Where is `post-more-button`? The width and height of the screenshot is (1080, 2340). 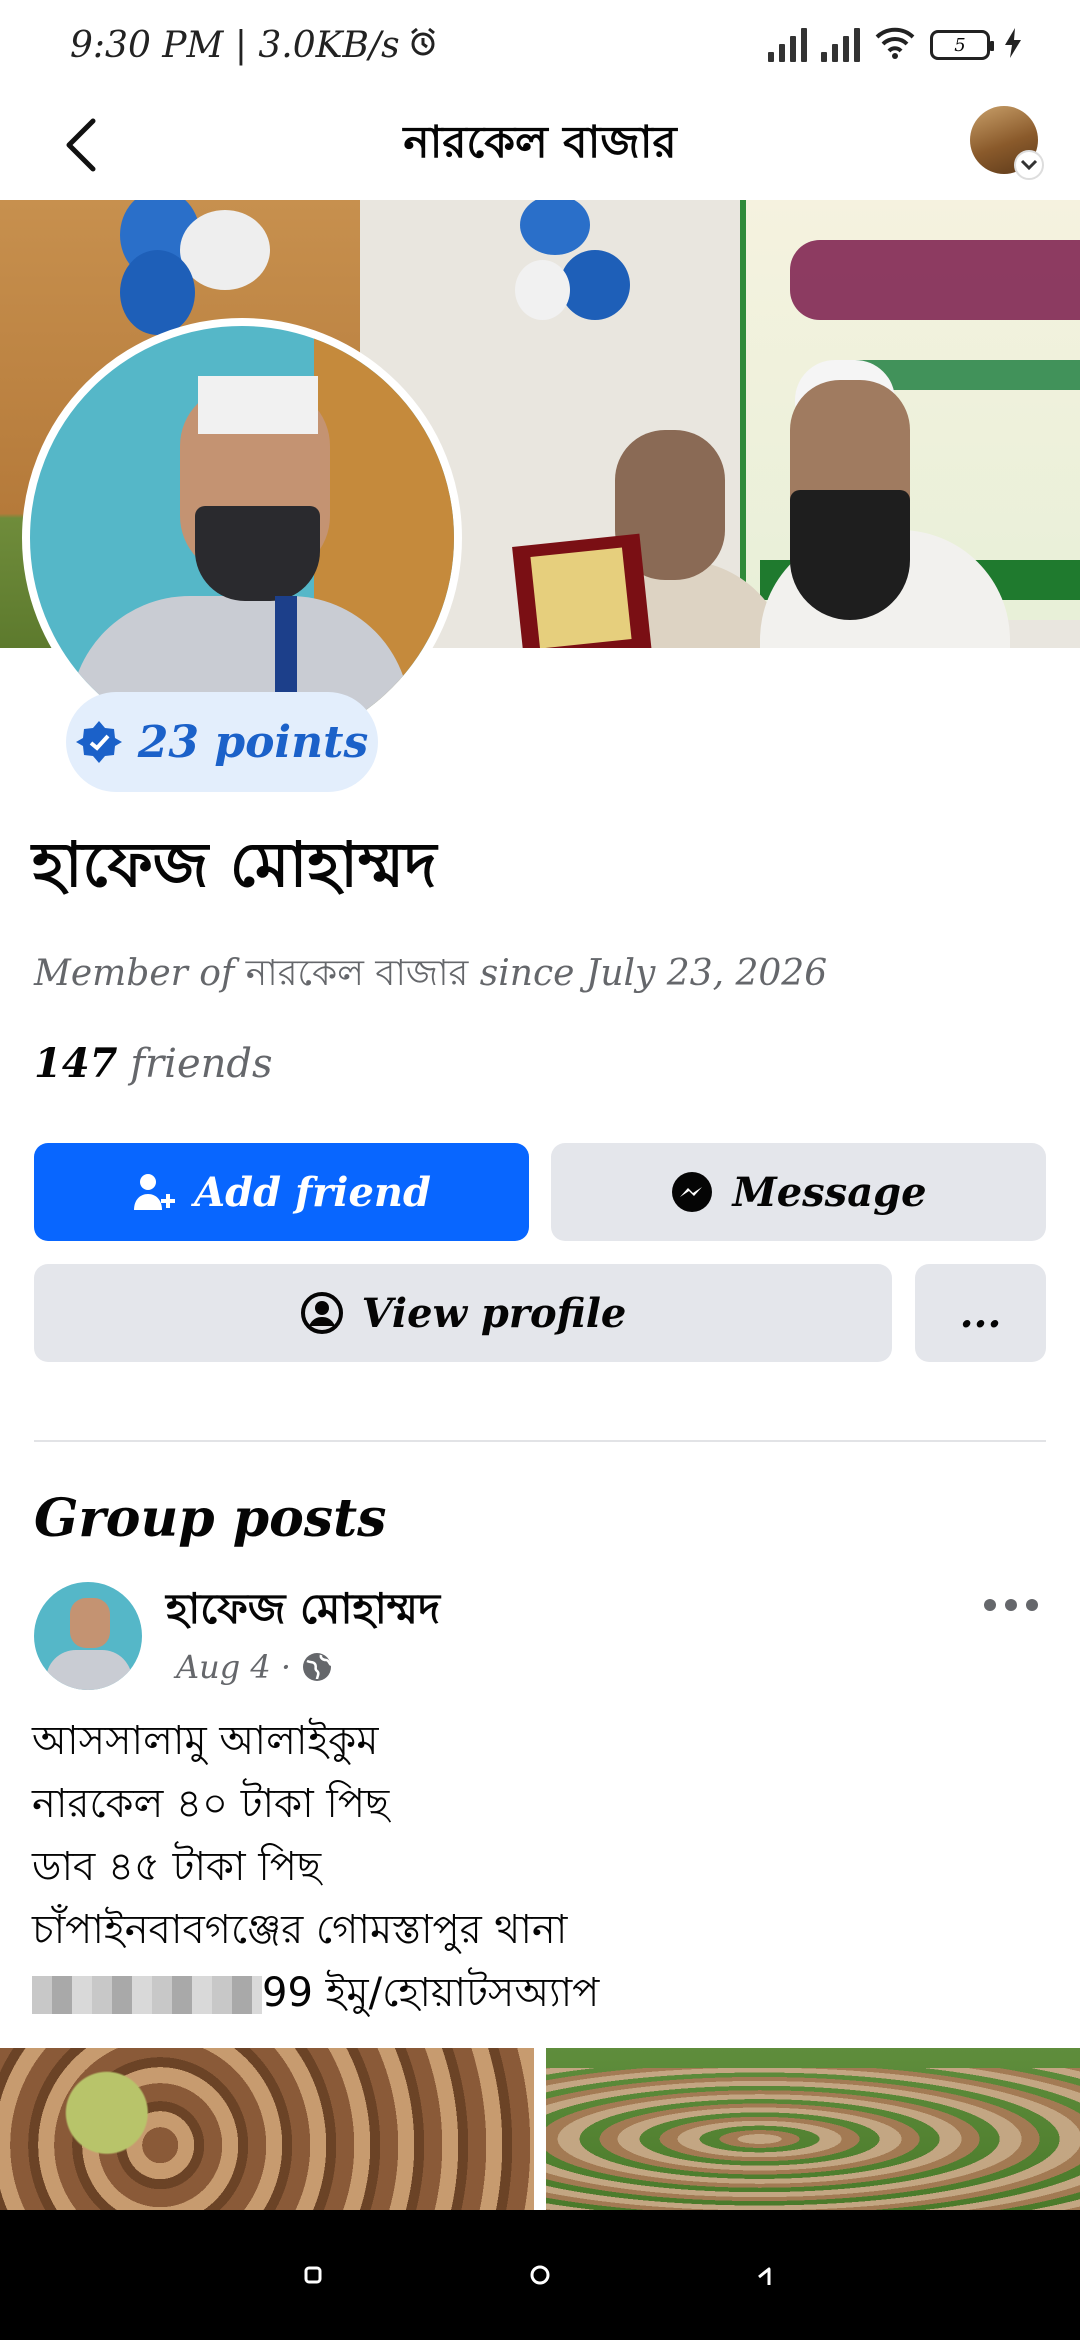 post-more-button is located at coordinates (1011, 1605).